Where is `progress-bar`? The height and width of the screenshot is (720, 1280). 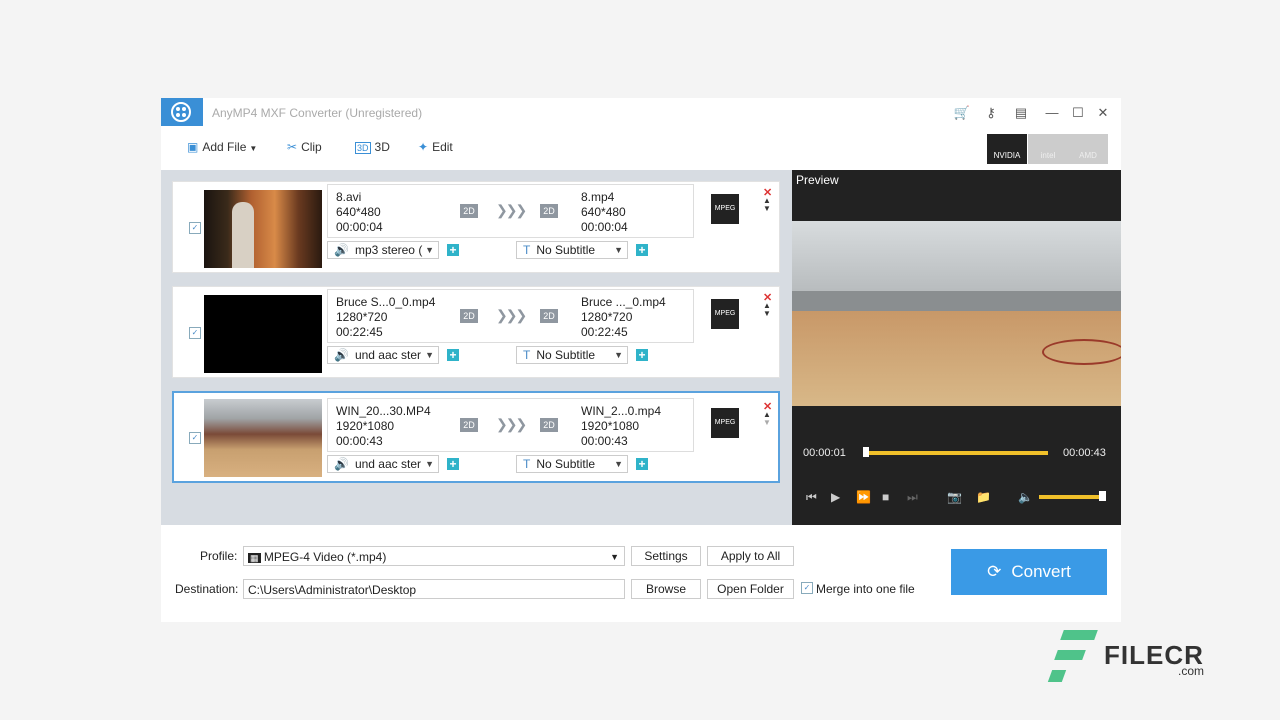
progress-bar is located at coordinates (955, 453).